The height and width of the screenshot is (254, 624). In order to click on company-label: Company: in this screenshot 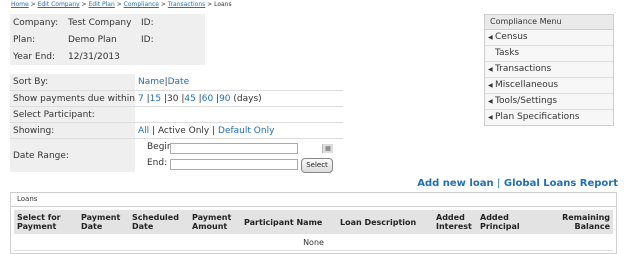, I will do `click(36, 22)`.